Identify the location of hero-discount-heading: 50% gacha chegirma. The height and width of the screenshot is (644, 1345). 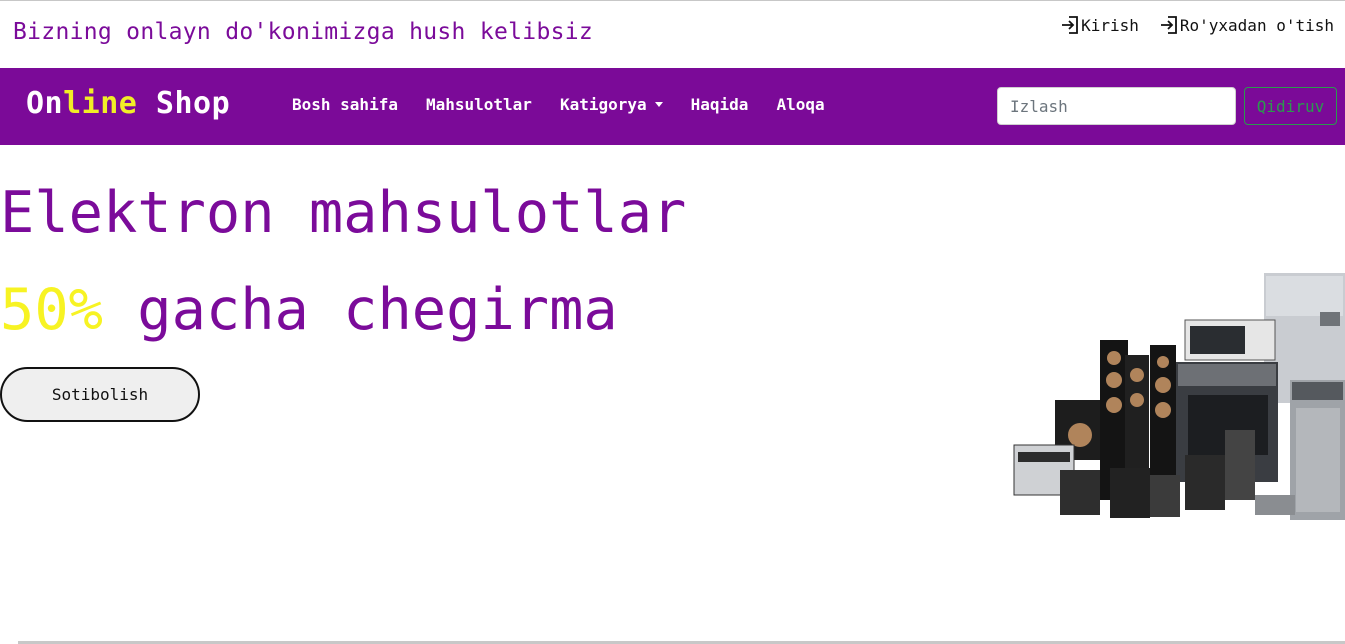
(309, 310).